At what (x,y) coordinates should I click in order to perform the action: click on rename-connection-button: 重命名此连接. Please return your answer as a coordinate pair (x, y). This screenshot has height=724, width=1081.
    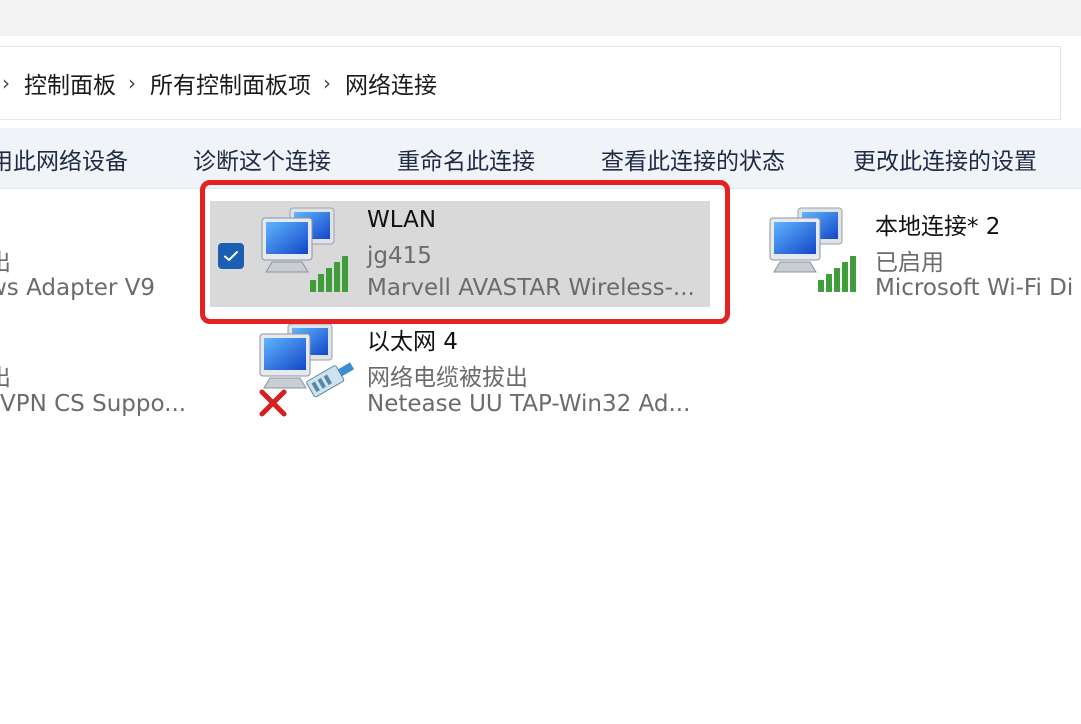
    Looking at the image, I should click on (466, 159).